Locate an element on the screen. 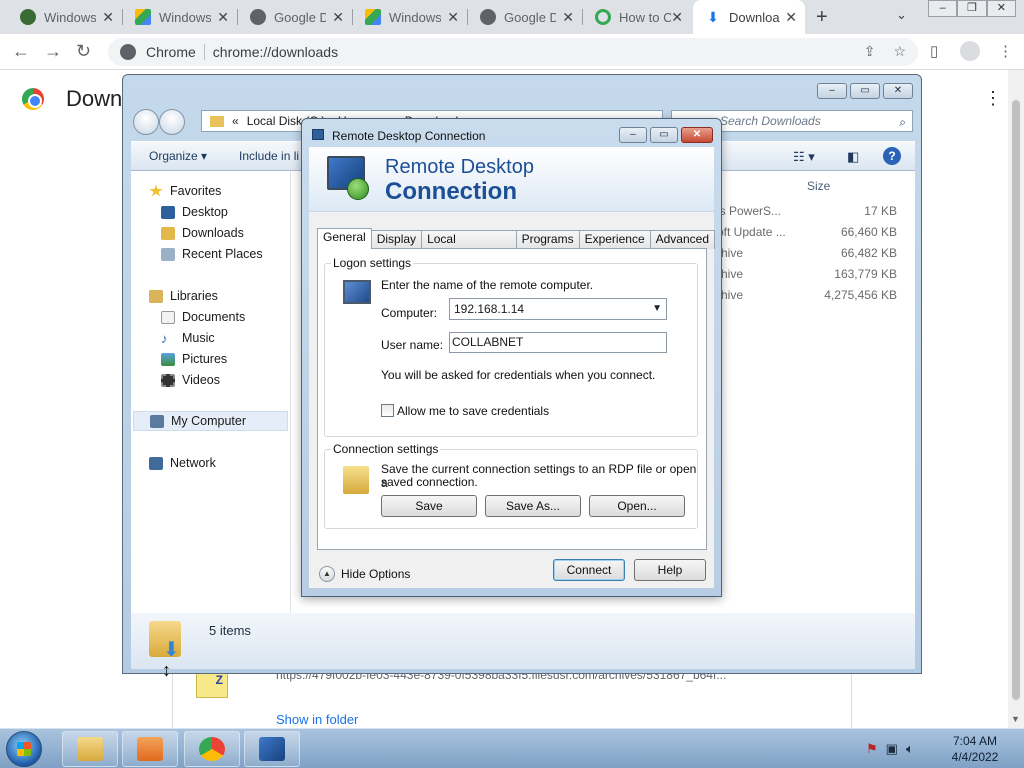 Image resolution: width=1024 pixels, height=768 pixels. hide-options-label: Hide Options is located at coordinates (375, 574).